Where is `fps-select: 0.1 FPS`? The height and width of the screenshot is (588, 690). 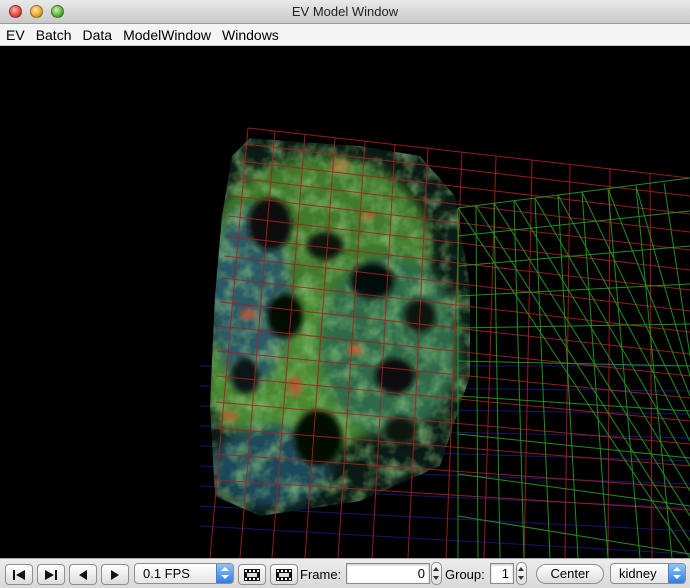
fps-select: 0.1 FPS is located at coordinates (184, 573).